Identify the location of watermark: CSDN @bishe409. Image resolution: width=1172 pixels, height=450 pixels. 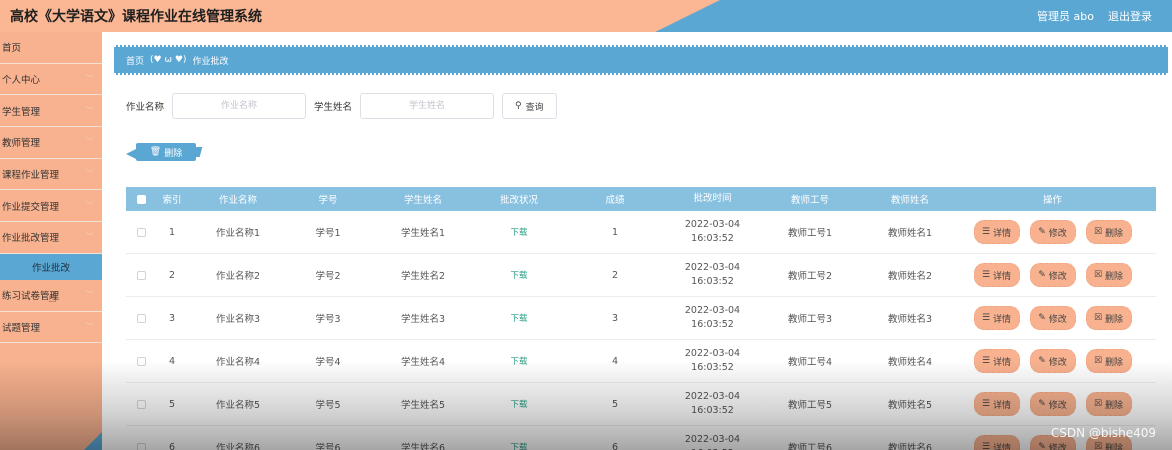
(1103, 433).